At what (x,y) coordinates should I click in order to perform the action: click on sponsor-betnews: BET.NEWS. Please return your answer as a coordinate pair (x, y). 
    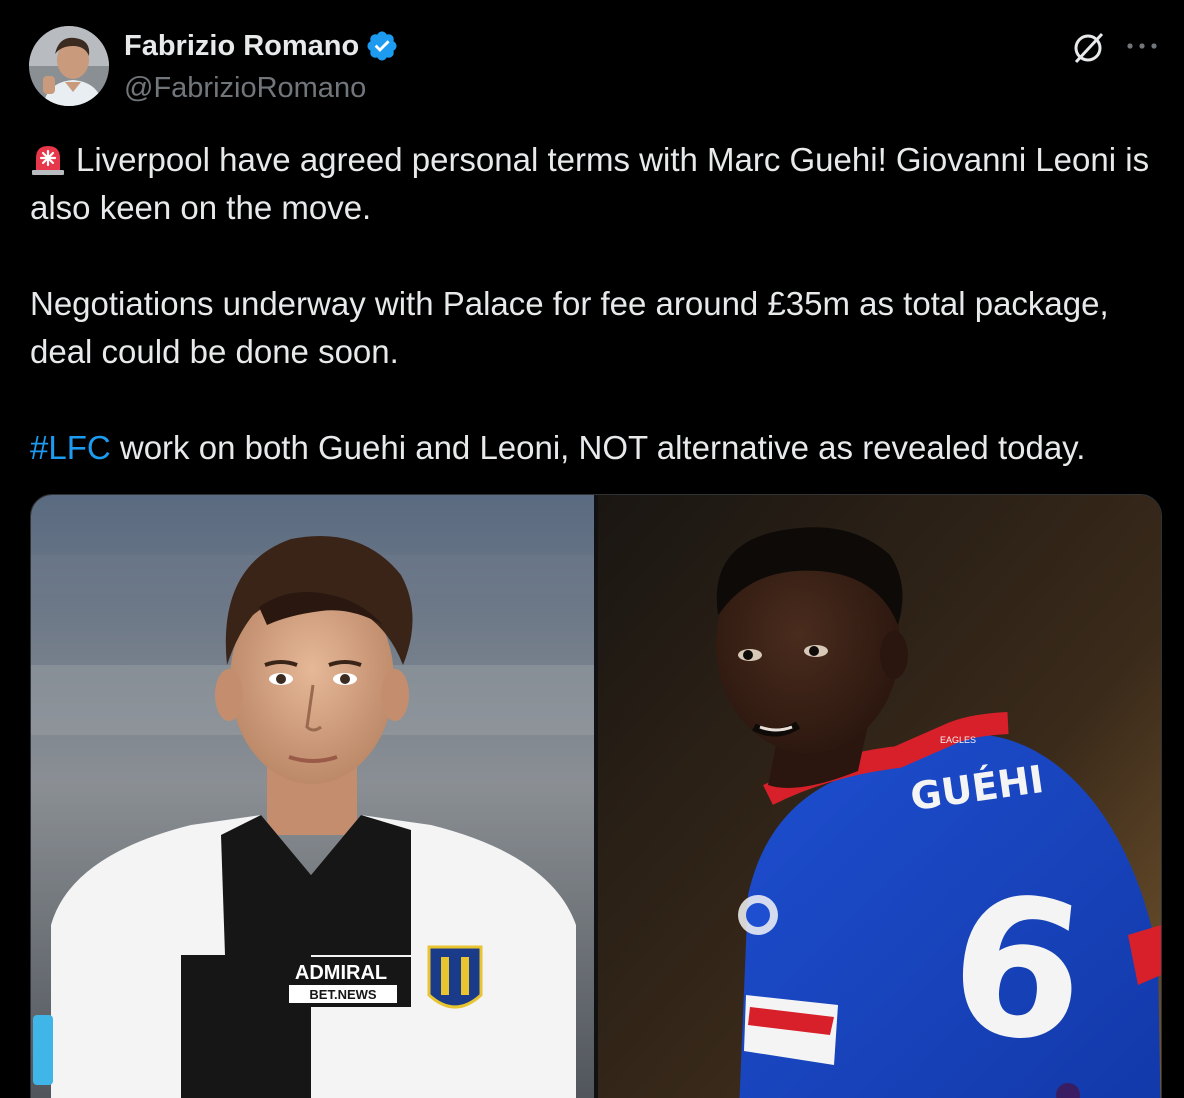
    Looking at the image, I should click on (343, 994).